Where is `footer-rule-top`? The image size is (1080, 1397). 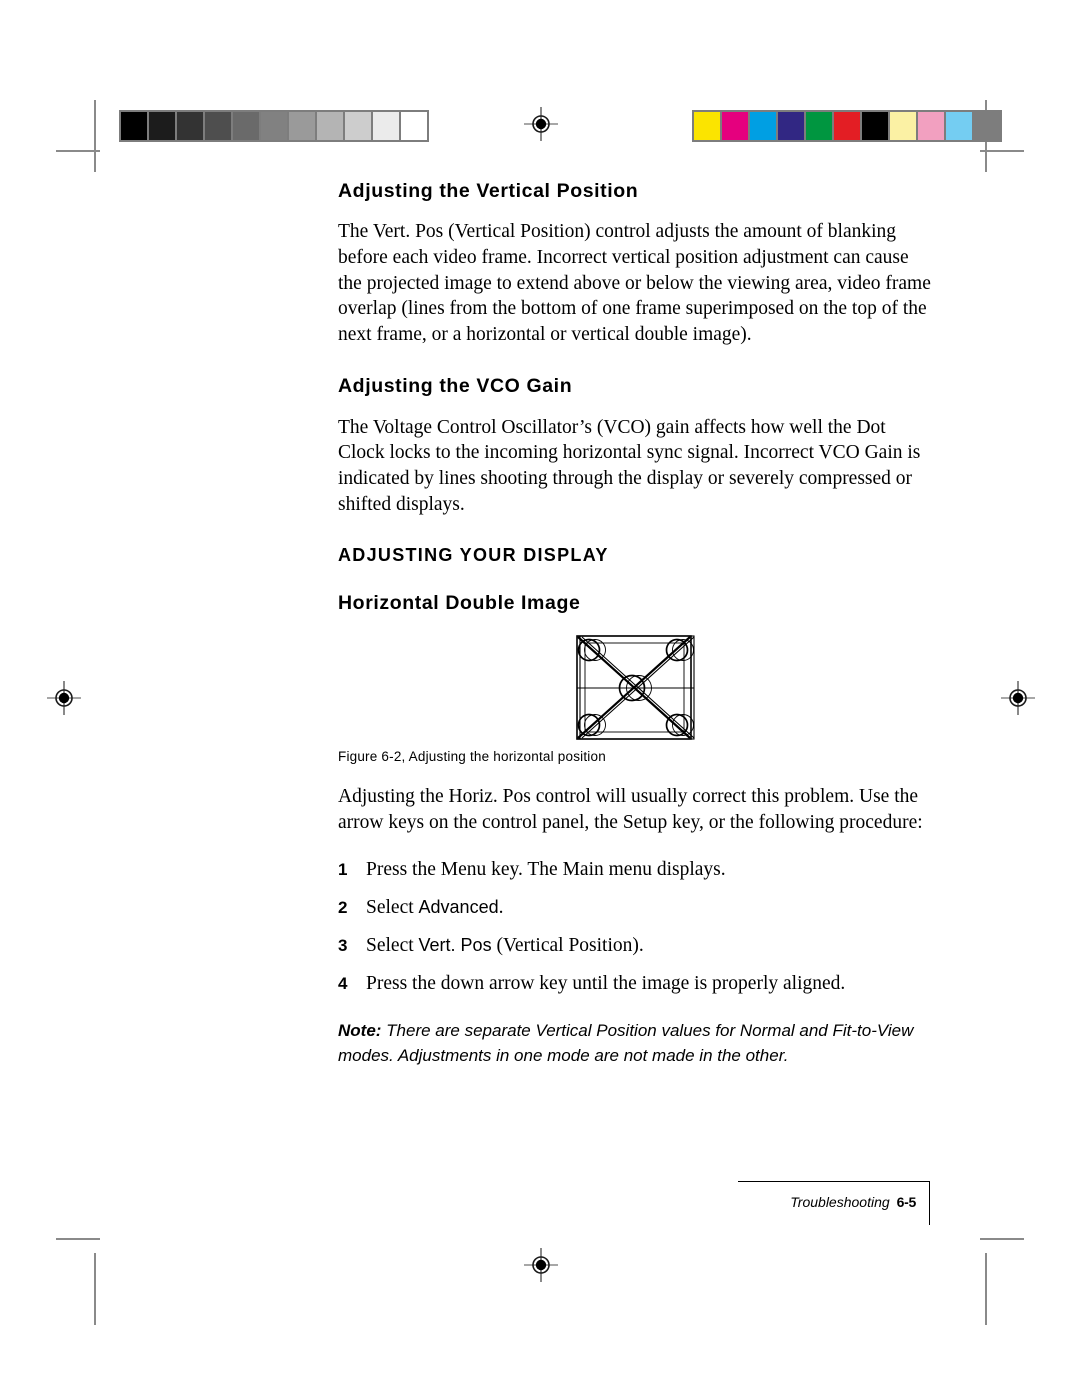
footer-rule-top is located at coordinates (834, 1181).